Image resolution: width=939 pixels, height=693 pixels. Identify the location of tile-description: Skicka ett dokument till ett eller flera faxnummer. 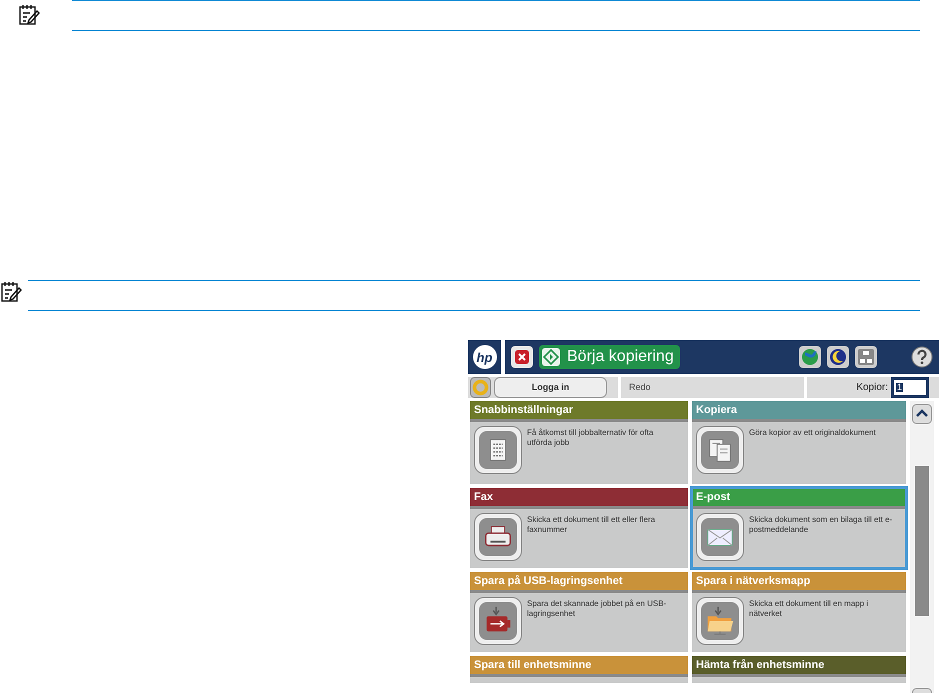
(591, 525).